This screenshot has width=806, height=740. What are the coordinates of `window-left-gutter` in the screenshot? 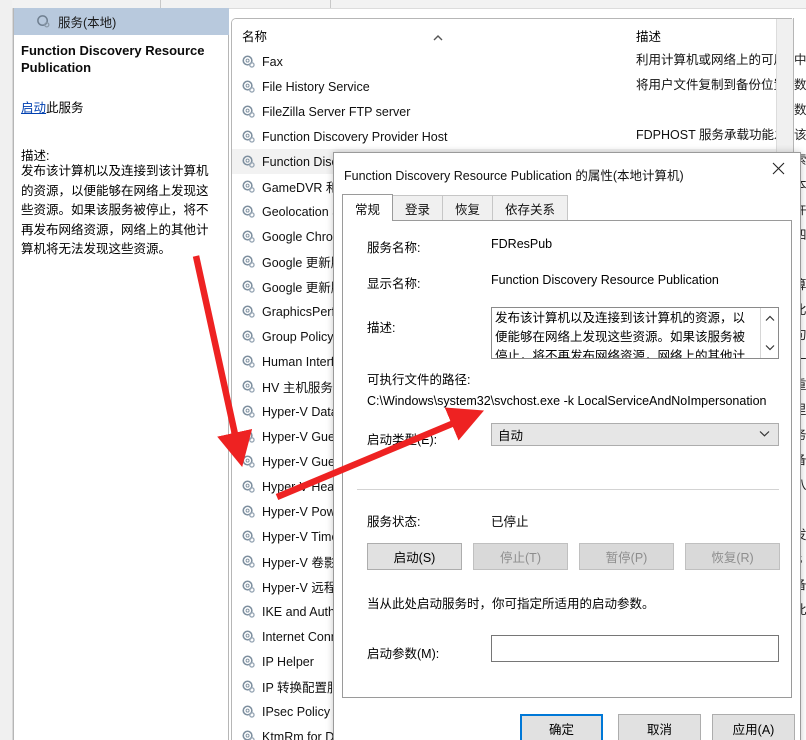 It's located at (6, 370).